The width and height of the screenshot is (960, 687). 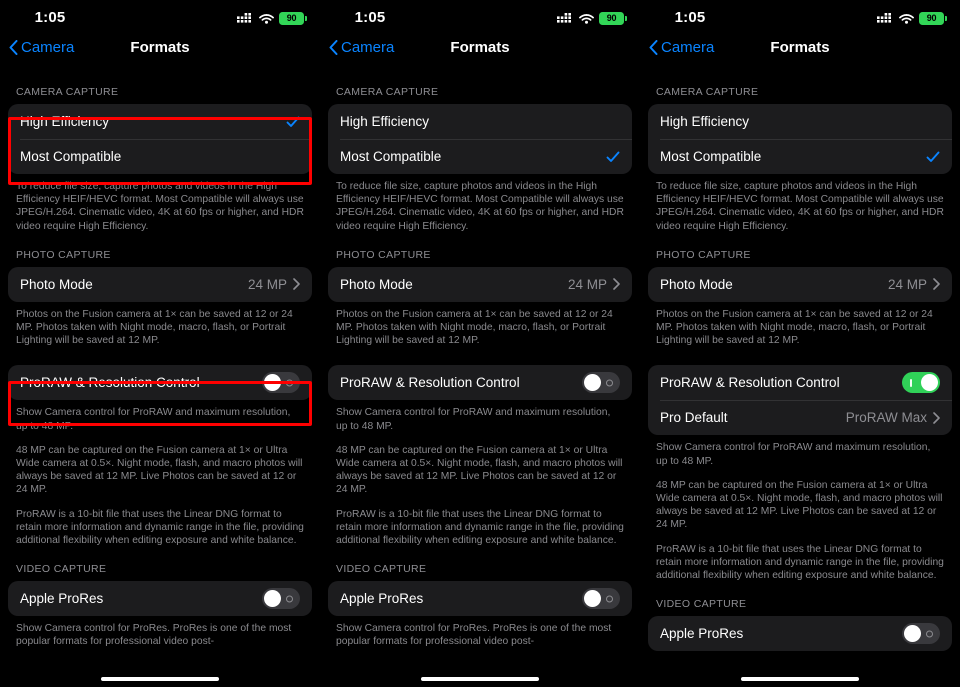 What do you see at coordinates (800, 417) in the screenshot?
I see `row-pro-default: Pro Default ProRAW Max` at bounding box center [800, 417].